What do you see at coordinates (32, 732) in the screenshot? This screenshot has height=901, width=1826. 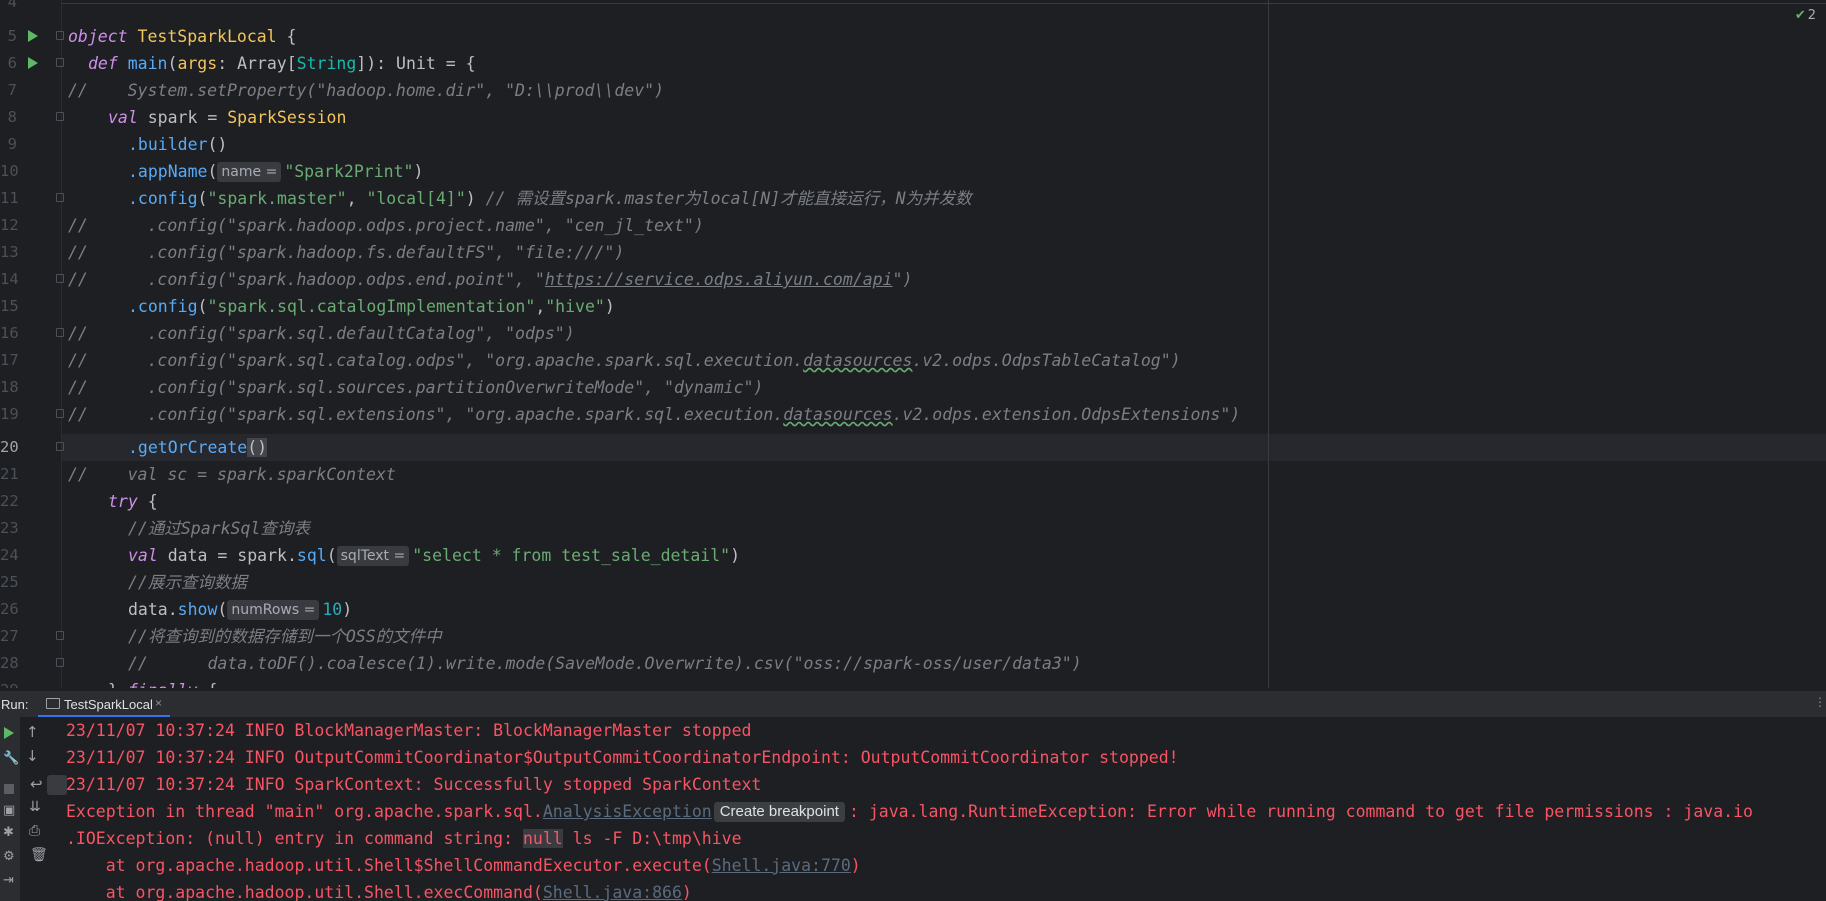 I see `arrow-up-icon: ↑` at bounding box center [32, 732].